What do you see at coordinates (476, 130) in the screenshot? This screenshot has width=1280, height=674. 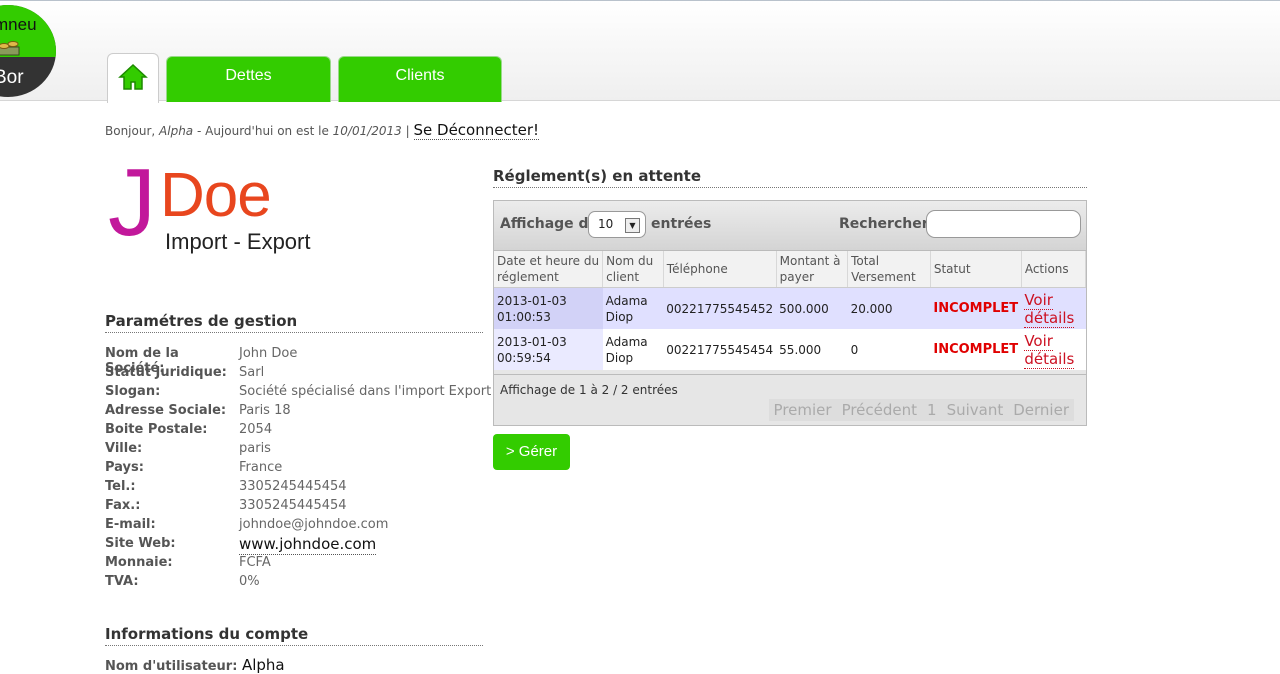 I see `logout-link: Se Déconnecter!` at bounding box center [476, 130].